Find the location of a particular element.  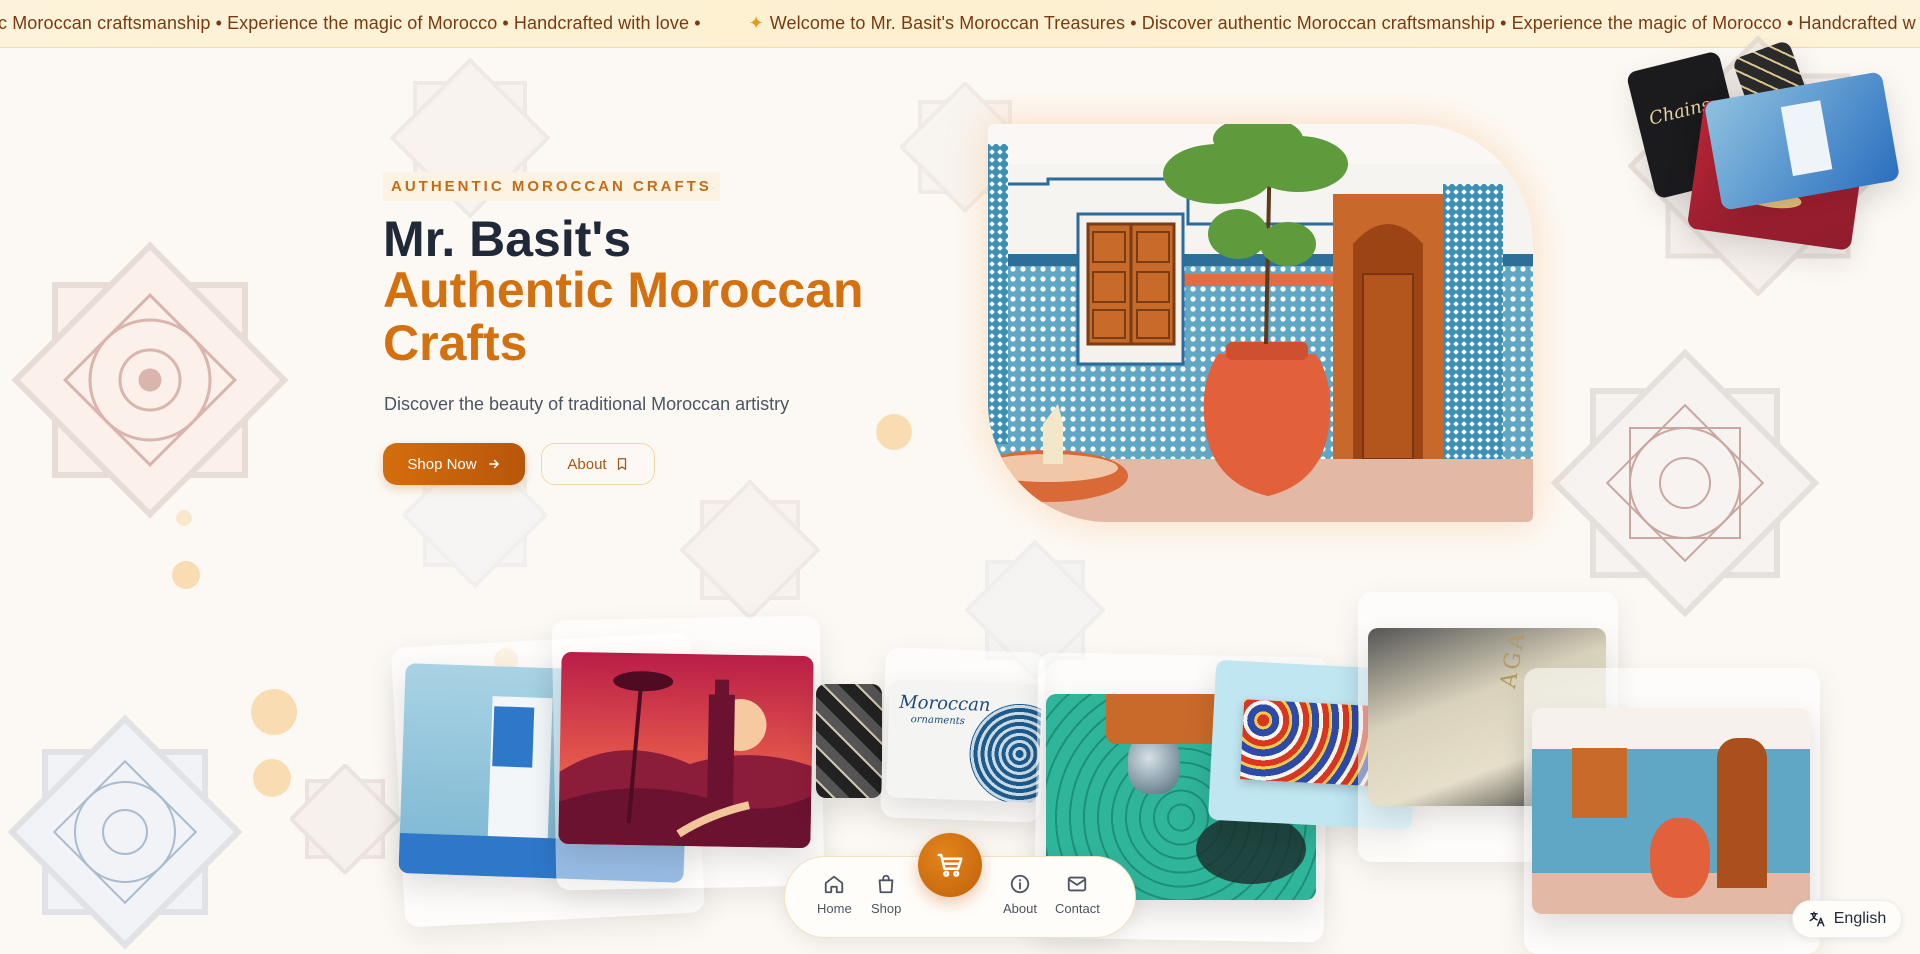

shopping-bag-icon is located at coordinates (886, 884).